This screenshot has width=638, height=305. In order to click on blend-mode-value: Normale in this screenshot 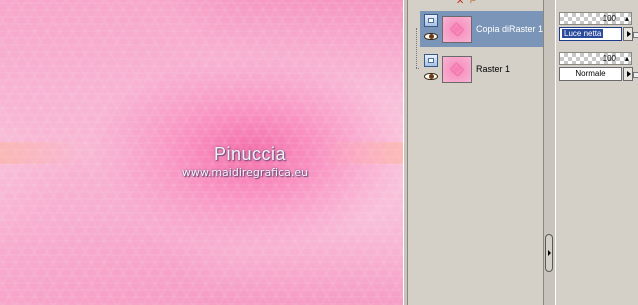, I will do `click(590, 73)`.